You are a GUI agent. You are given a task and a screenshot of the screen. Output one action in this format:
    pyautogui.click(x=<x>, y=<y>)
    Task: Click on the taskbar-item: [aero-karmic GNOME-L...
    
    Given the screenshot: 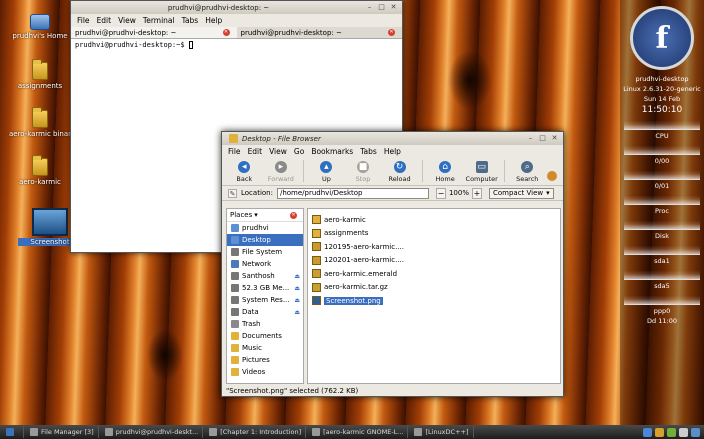 What is the action you would take?
    pyautogui.click(x=358, y=432)
    